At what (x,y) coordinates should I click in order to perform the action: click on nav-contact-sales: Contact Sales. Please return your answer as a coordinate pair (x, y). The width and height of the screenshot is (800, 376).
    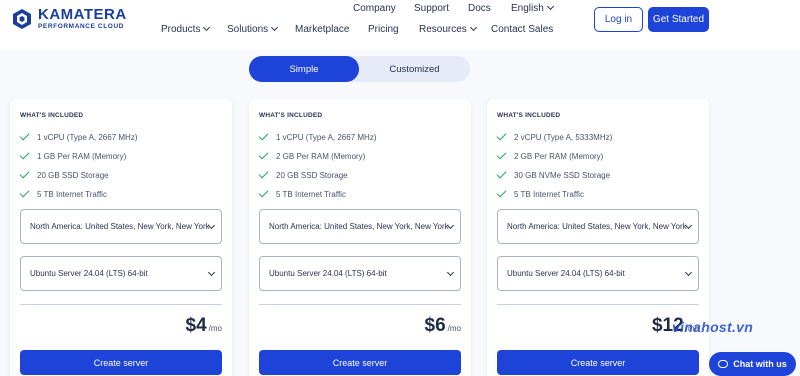
    Looking at the image, I should click on (522, 29).